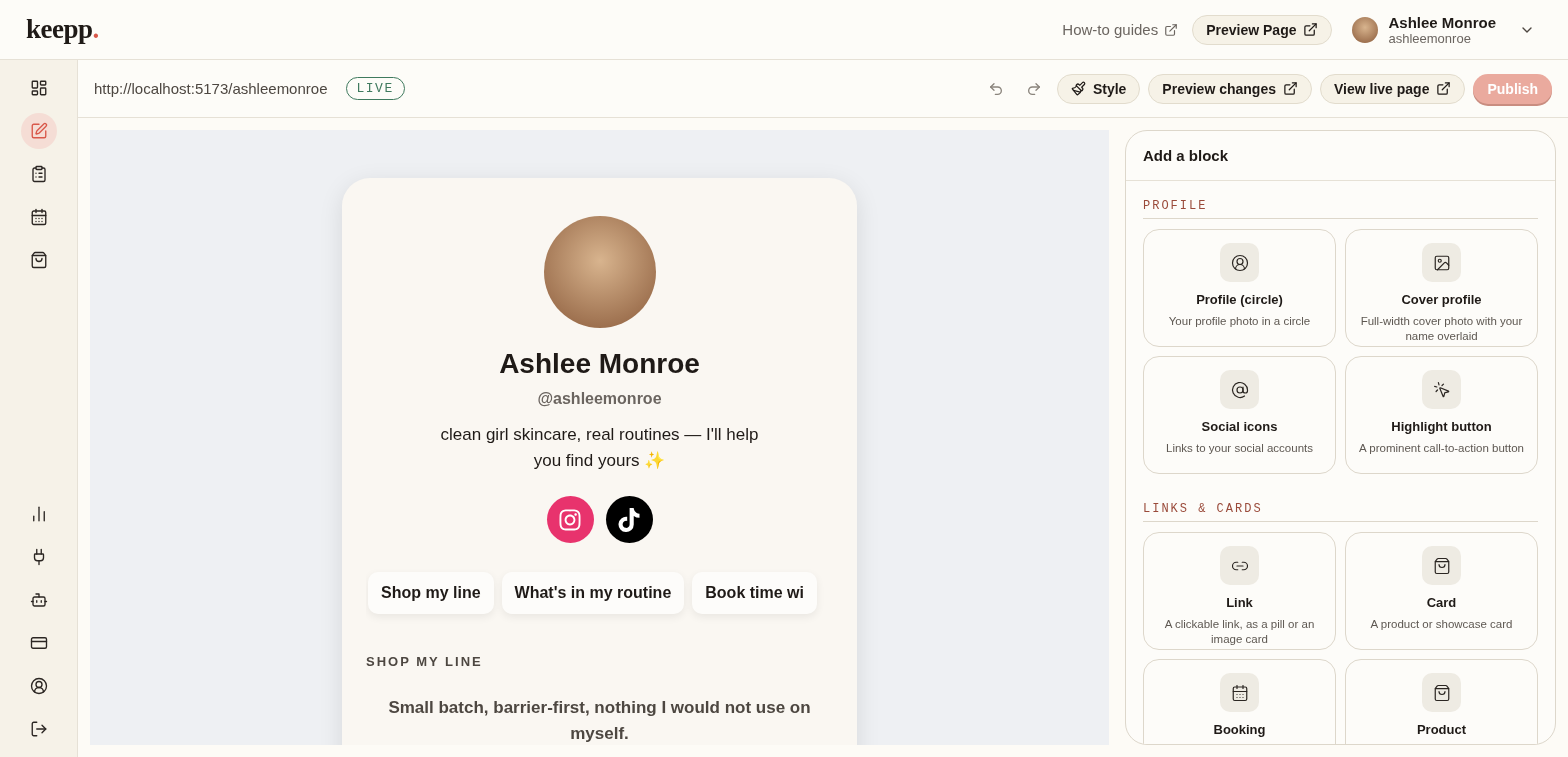  Describe the element at coordinates (1033, 88) in the screenshot. I see `redo-icon` at that location.